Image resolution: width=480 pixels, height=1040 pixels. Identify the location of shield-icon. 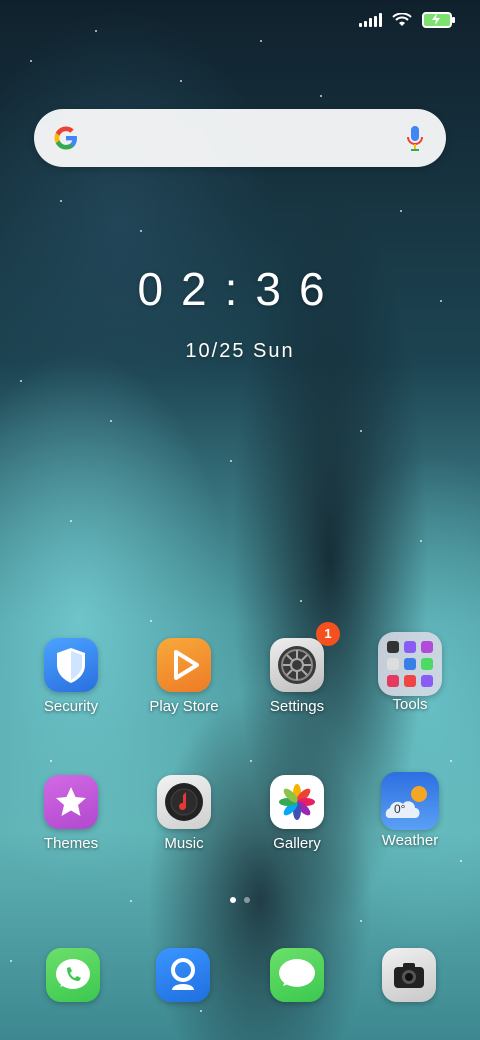
(71, 665).